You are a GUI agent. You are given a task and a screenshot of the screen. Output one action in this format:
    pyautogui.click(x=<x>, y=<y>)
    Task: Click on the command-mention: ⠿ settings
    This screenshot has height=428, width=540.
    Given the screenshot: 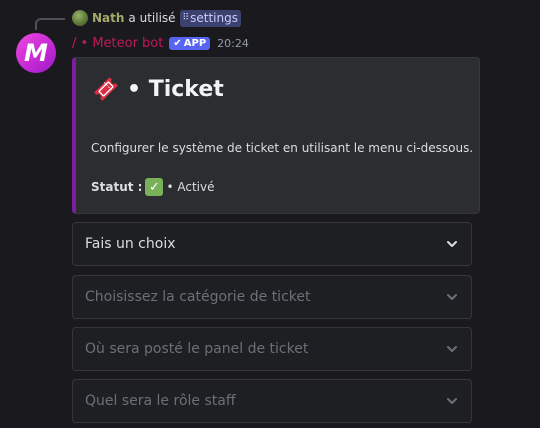 What is the action you would take?
    pyautogui.click(x=210, y=18)
    